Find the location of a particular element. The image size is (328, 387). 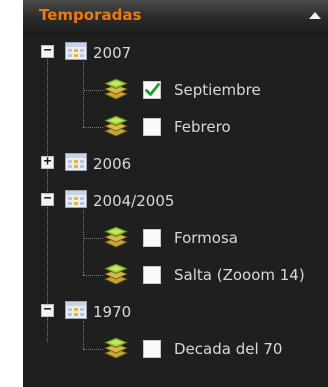

tree-group-1: +2006 is located at coordinates (175, 164).